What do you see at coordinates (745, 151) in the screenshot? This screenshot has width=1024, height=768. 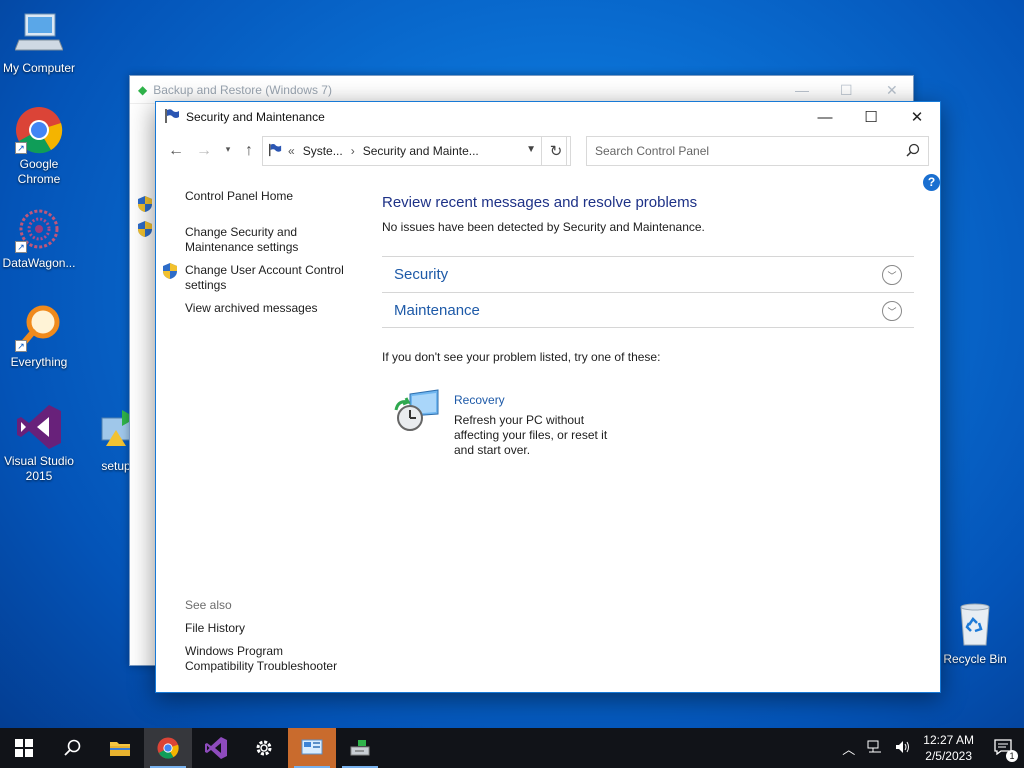 I see `search-input` at bounding box center [745, 151].